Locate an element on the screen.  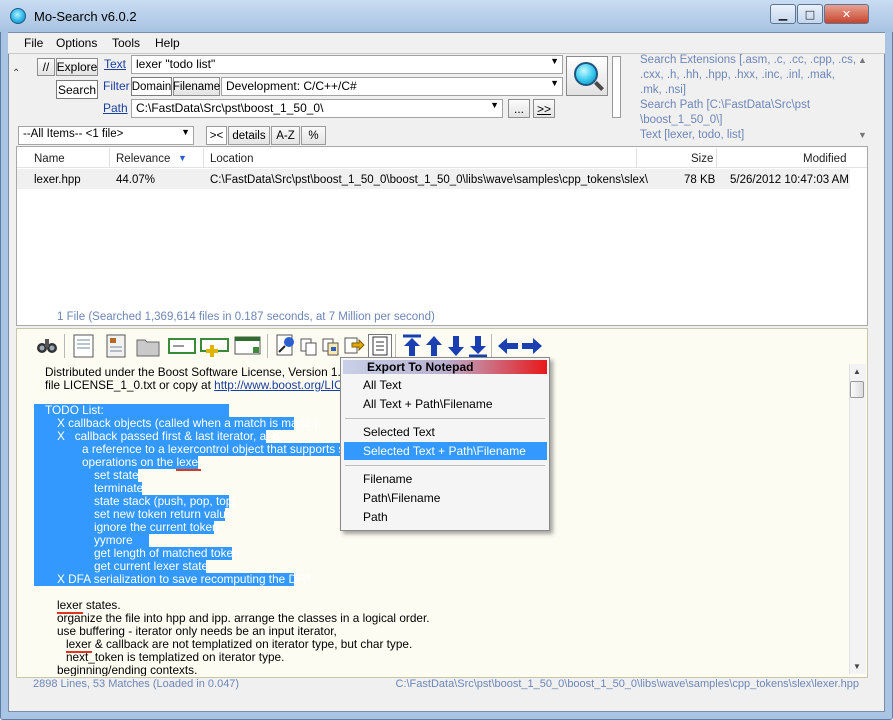
items-filter-combobox: --All Items-- <1 file> ▼ is located at coordinates (106, 135).